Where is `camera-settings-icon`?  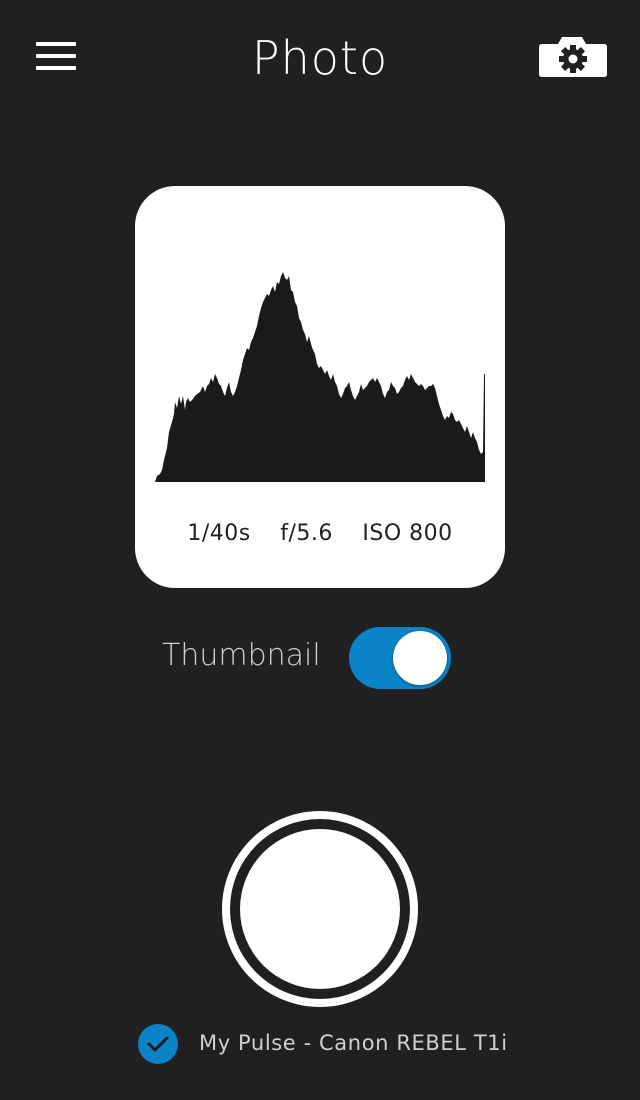
camera-settings-icon is located at coordinates (573, 55).